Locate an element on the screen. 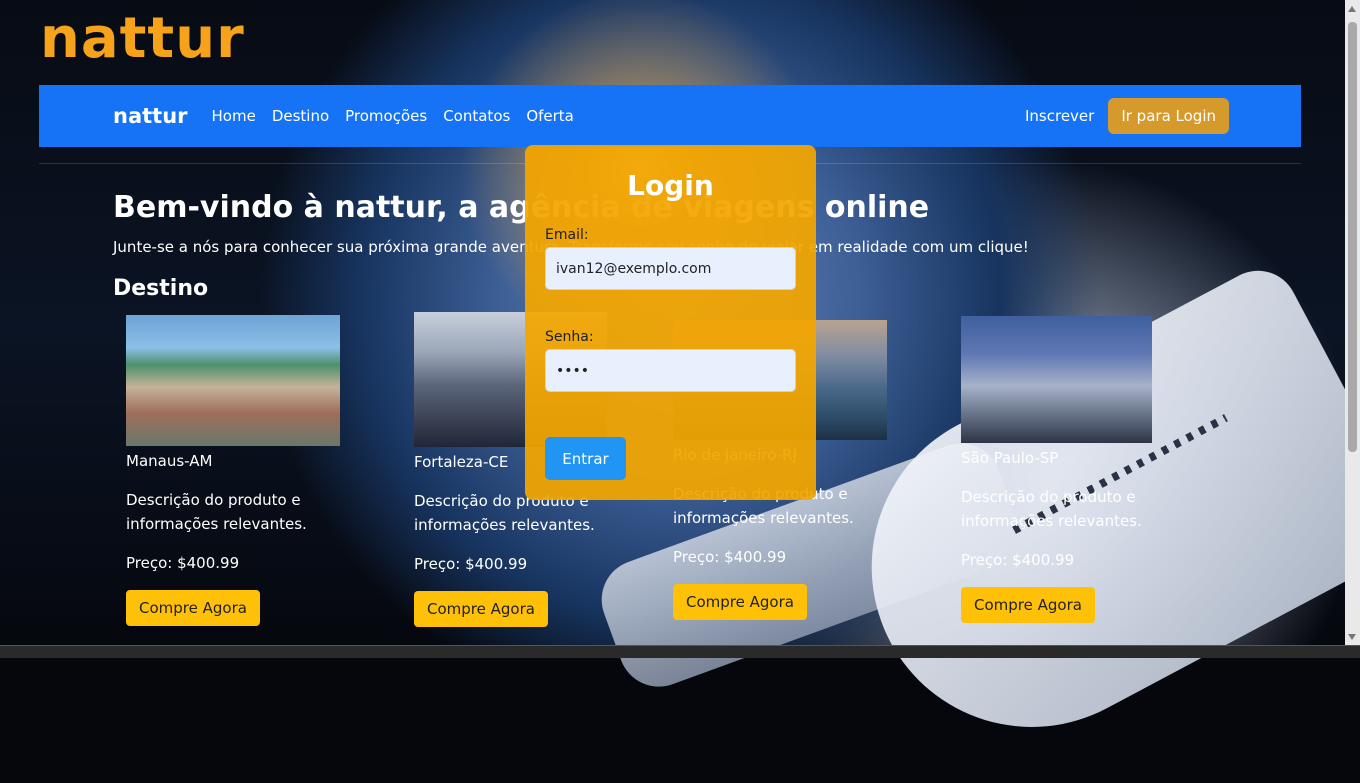  nav-link-oferta: Oferta is located at coordinates (550, 116).